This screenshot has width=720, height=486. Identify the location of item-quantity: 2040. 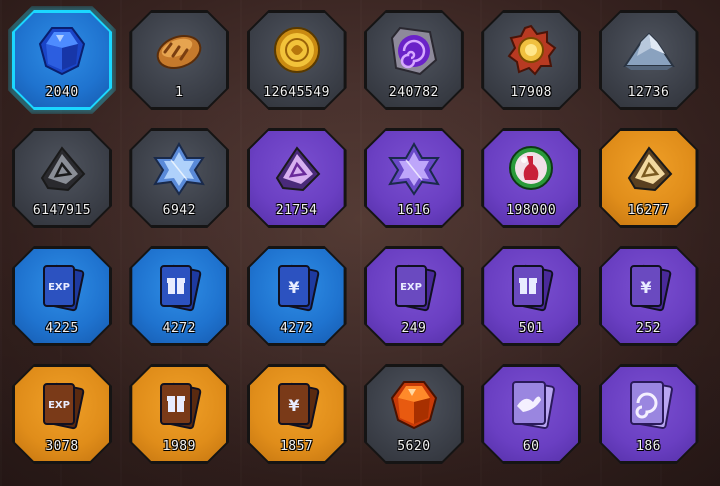
(62, 92).